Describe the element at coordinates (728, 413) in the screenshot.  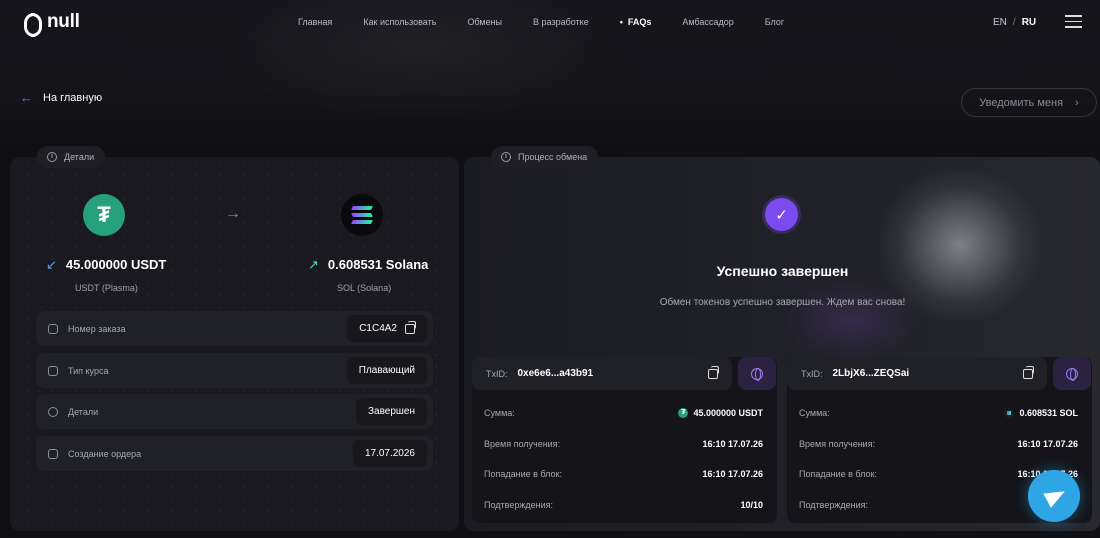
I see `tx-amount-text: 45.000000 USDT` at that location.